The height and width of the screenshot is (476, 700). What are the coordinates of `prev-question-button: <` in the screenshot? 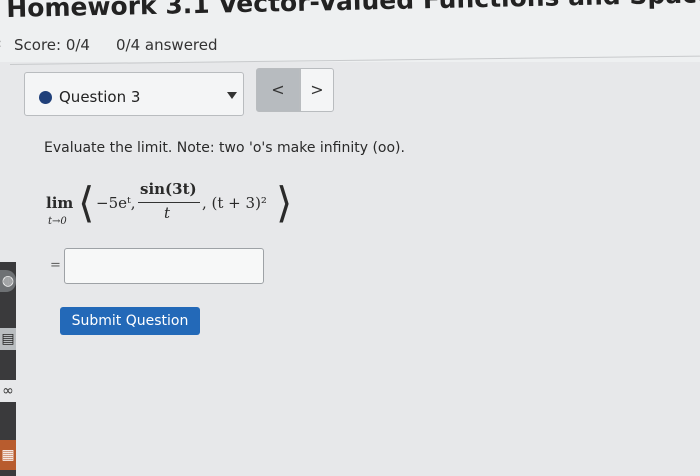 It's located at (278, 90).